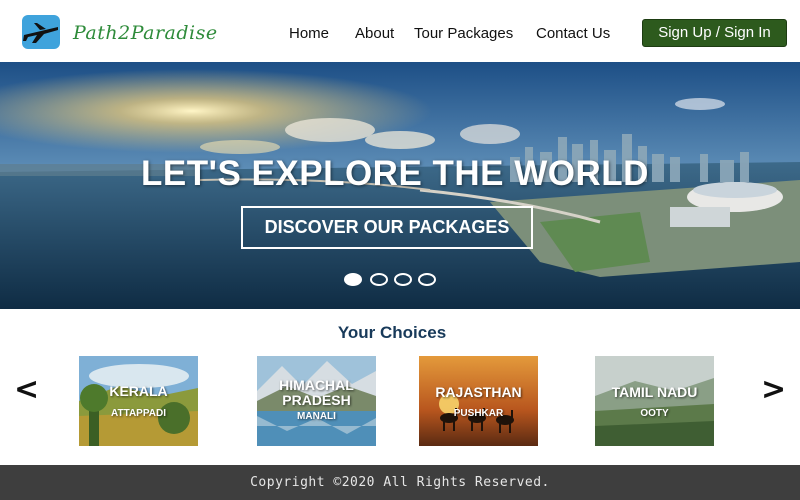  What do you see at coordinates (26, 389) in the screenshot?
I see `prev-arrow-icon: <` at bounding box center [26, 389].